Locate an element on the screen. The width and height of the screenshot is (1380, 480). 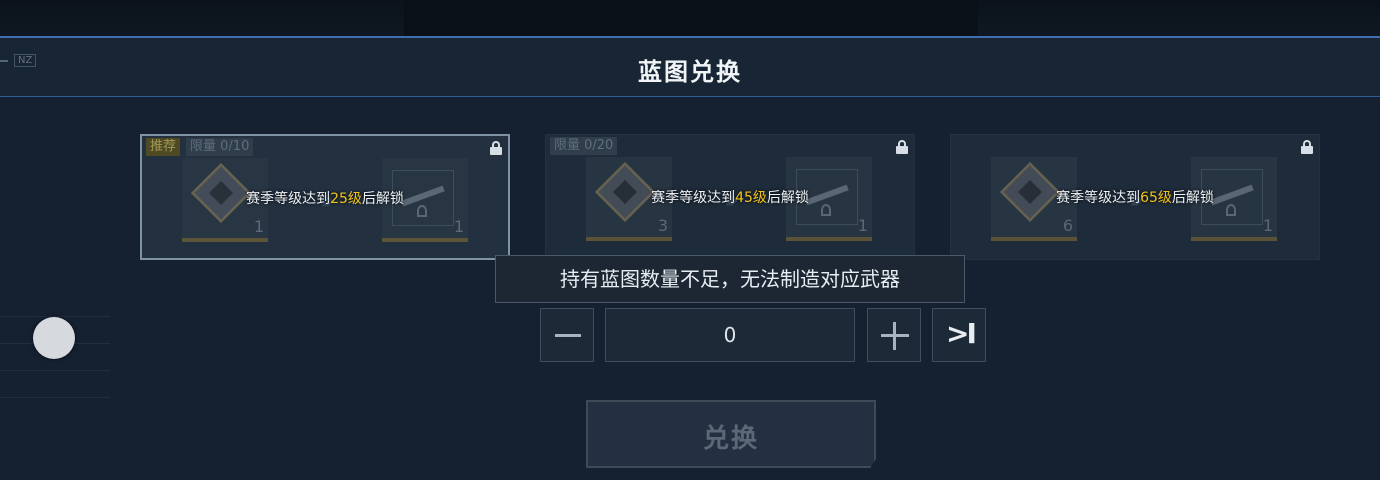
exchange-button: 兑换 is located at coordinates (731, 434).